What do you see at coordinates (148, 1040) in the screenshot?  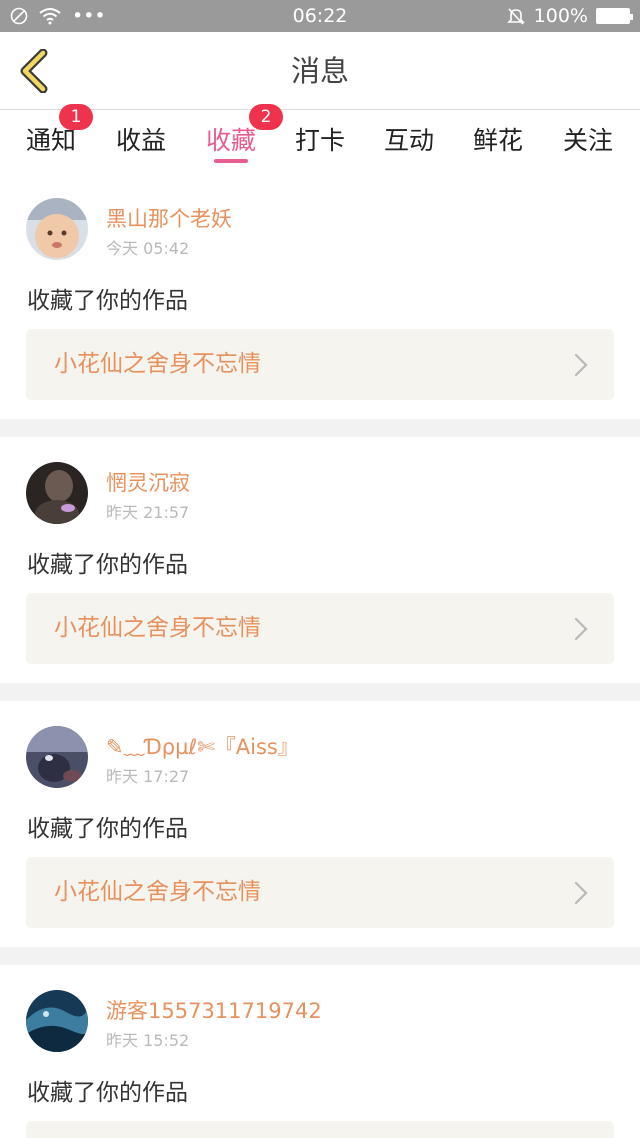 I see `timestamp: 昨天 15:52` at bounding box center [148, 1040].